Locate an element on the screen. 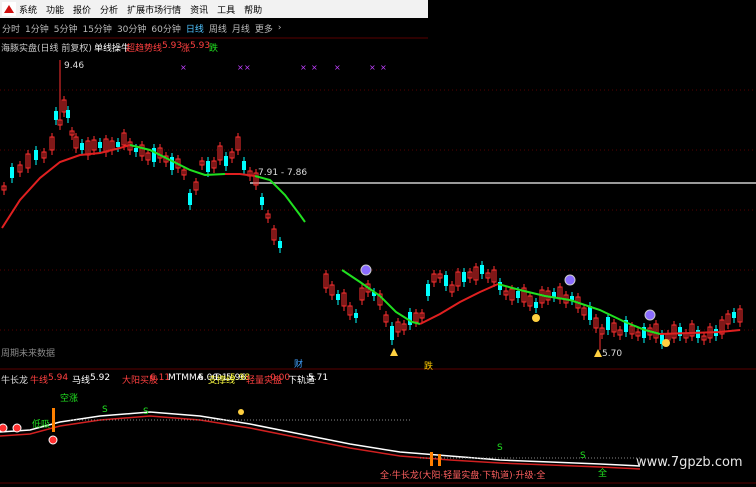  tab-5min: 5分钟 is located at coordinates (66, 28).